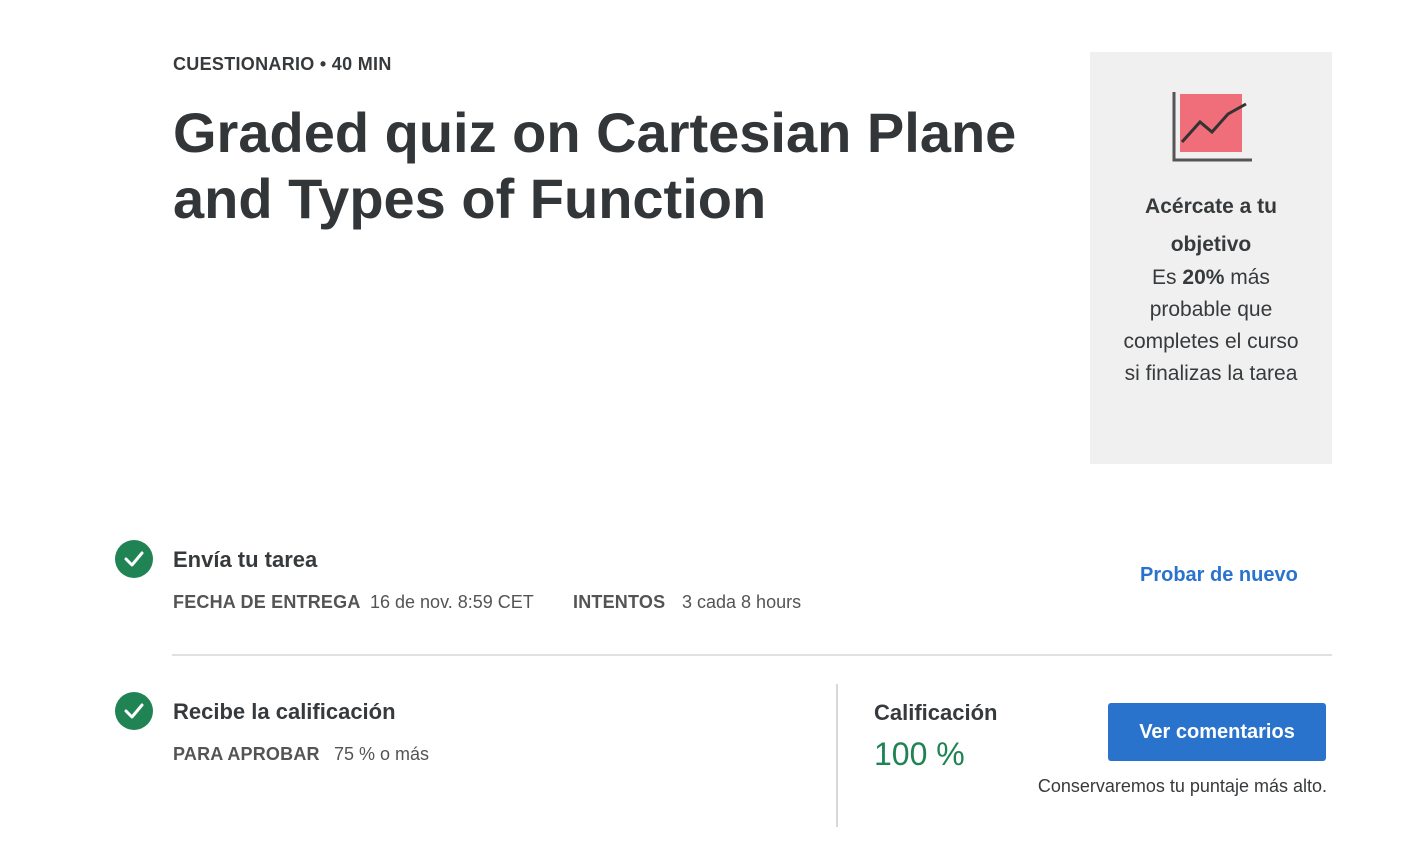 This screenshot has height=854, width=1408. What do you see at coordinates (752, 655) in the screenshot?
I see `section-divider` at bounding box center [752, 655].